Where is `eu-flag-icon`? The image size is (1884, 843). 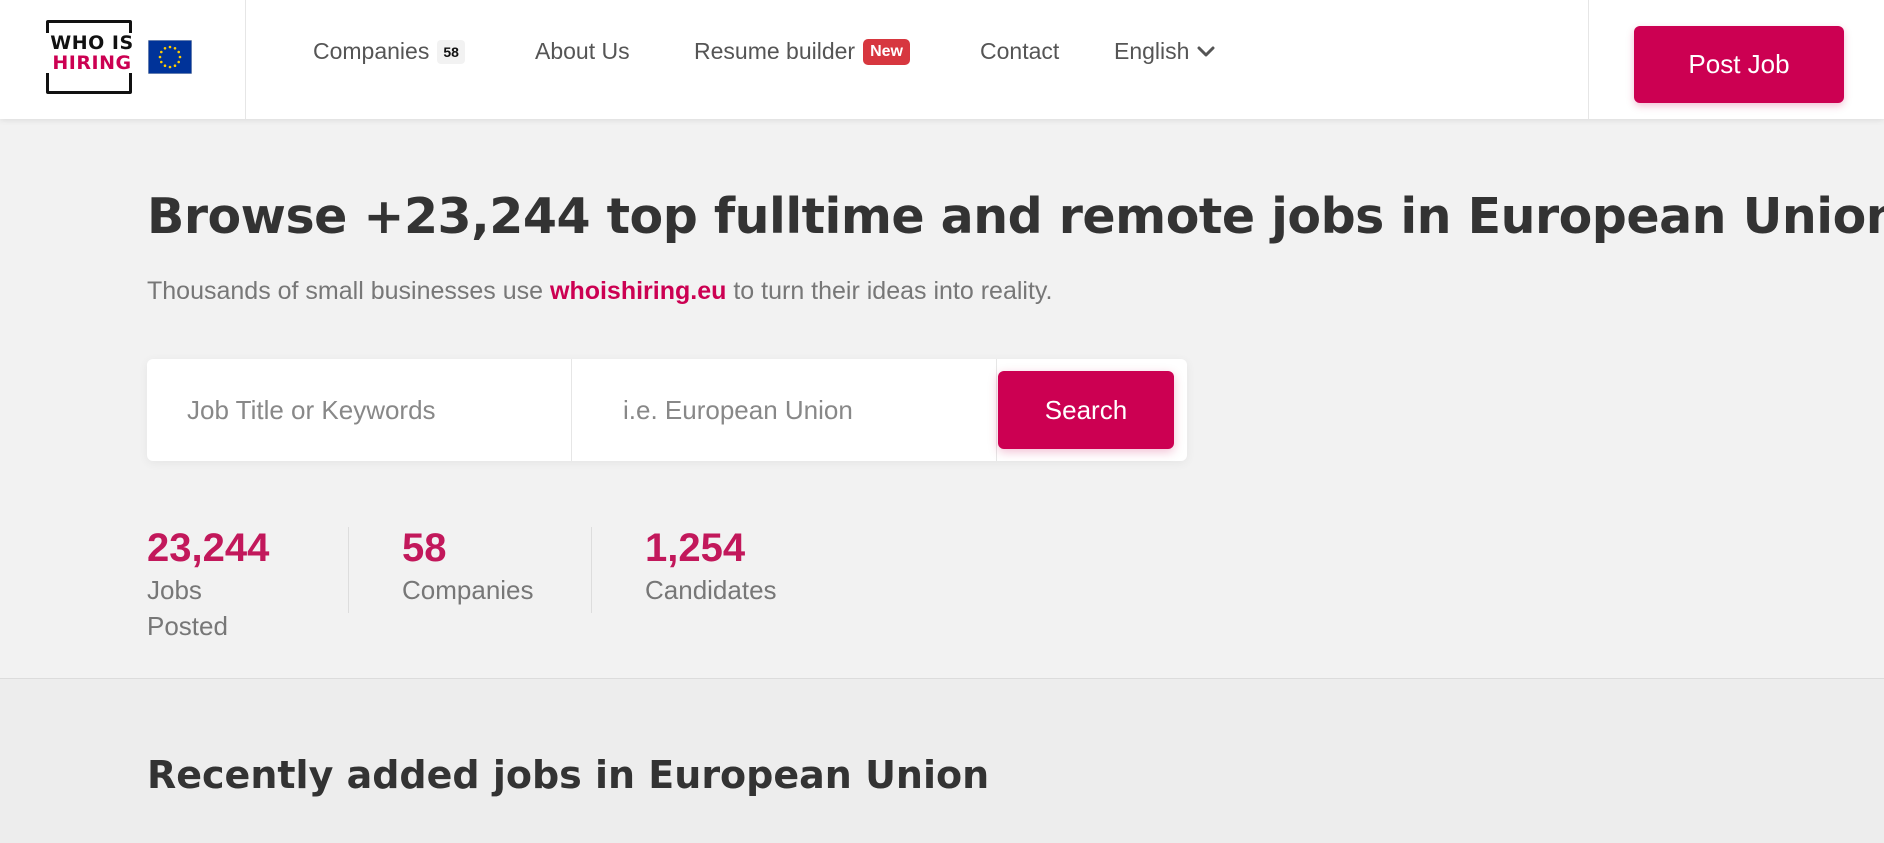
eu-flag-icon is located at coordinates (170, 57).